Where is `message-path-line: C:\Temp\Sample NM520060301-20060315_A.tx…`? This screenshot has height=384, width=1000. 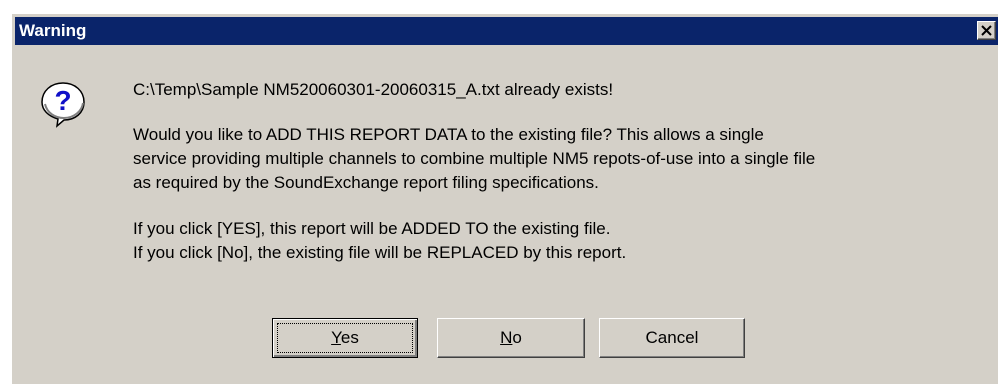
message-path-line: C:\Temp\Sample NM520060301-20060315_A.tx… is located at coordinates (373, 89).